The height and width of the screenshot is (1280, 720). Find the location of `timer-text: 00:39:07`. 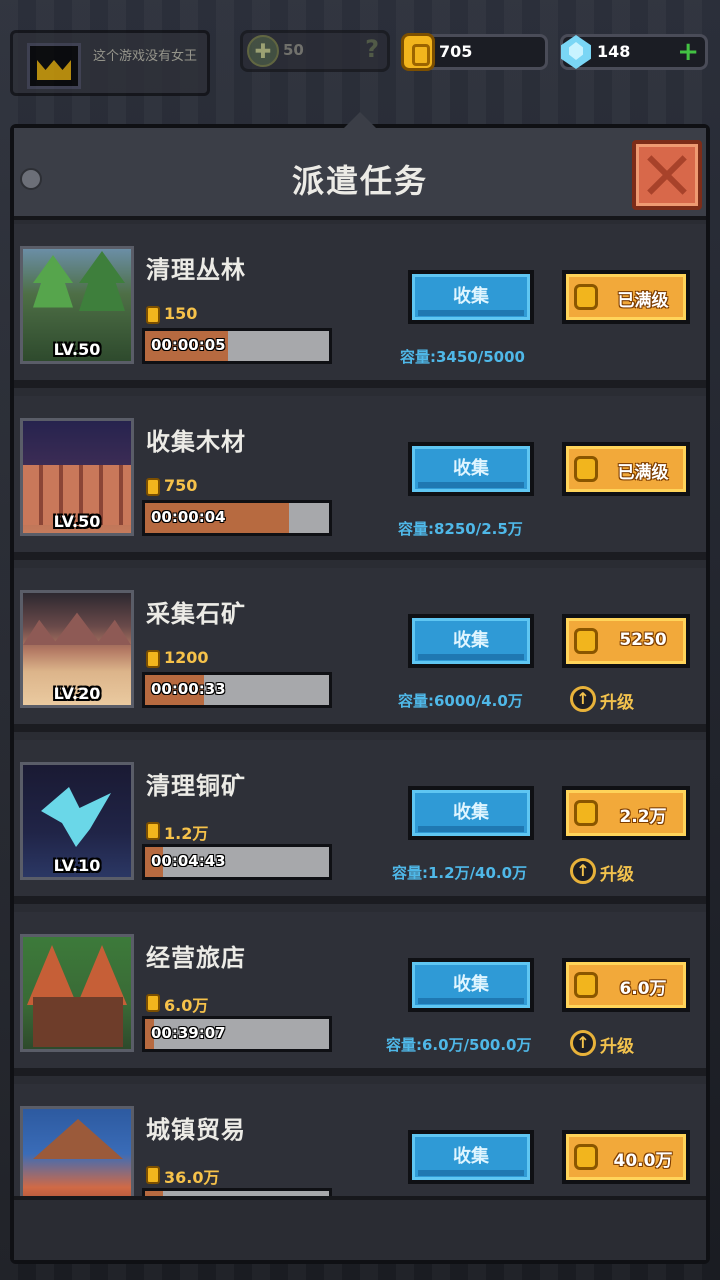

timer-text: 00:39:07 is located at coordinates (188, 1033).